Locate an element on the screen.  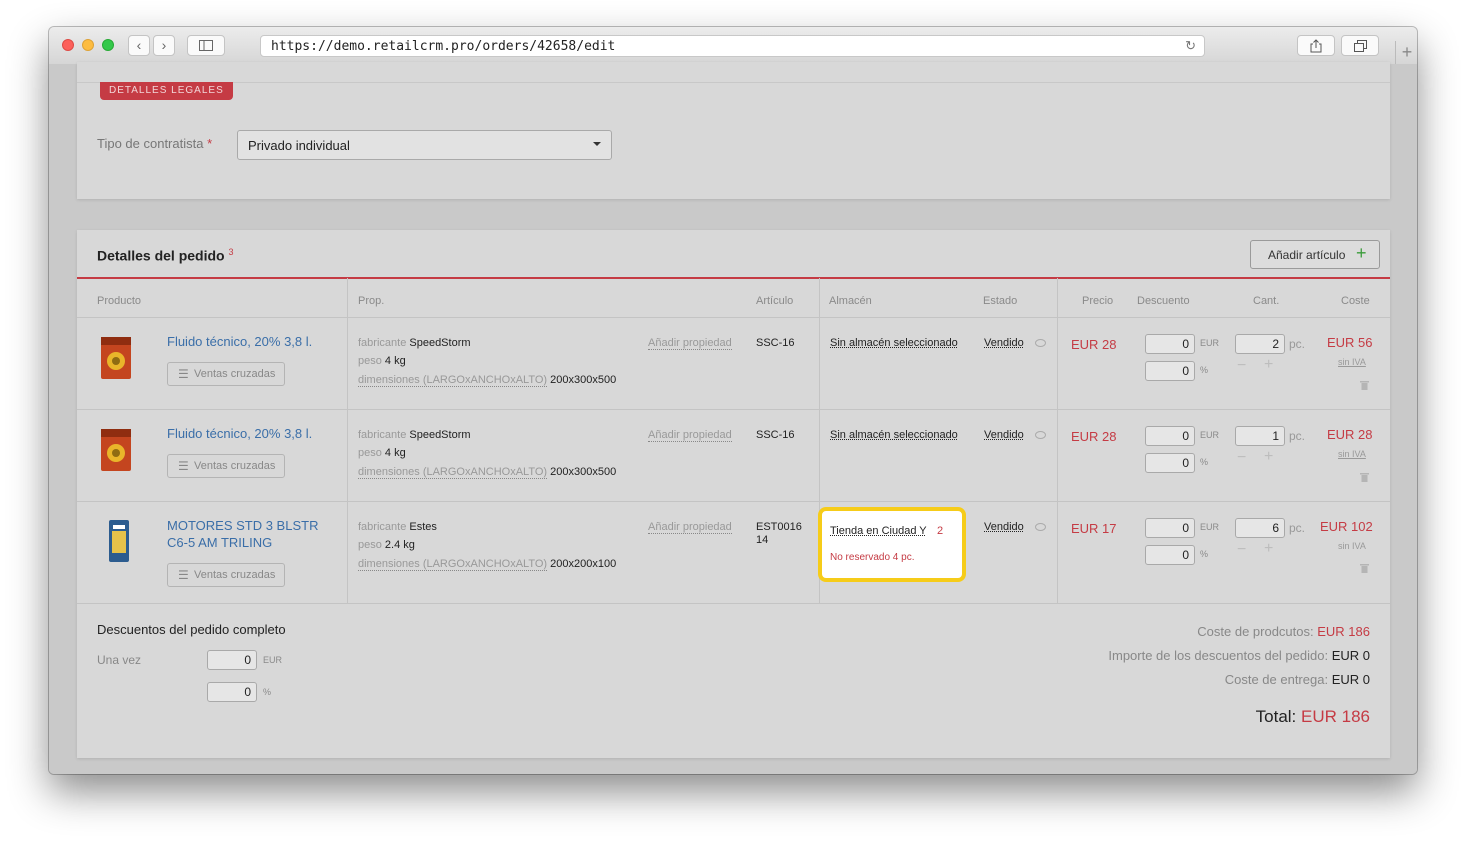
products-cost-row: Coste de prodcutos: EUR 186 is located at coordinates (1283, 631).